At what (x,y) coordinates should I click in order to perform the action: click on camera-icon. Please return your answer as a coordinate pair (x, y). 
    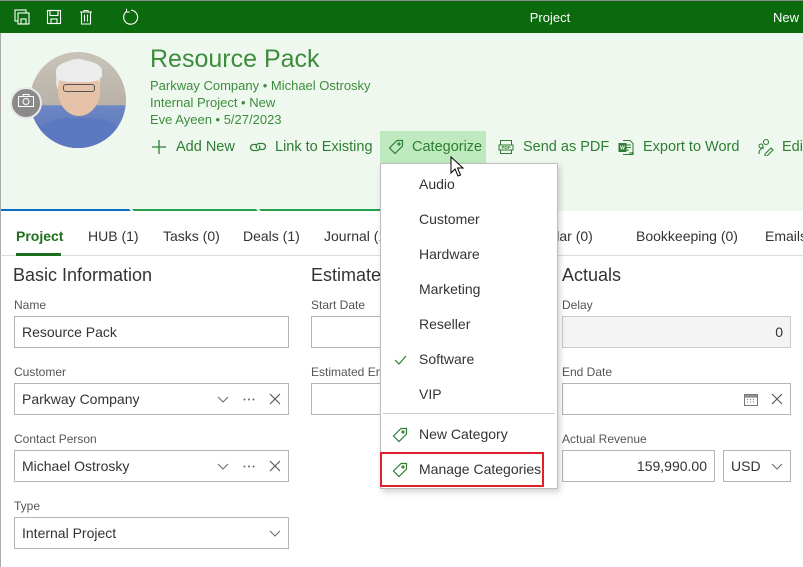
    Looking at the image, I should click on (26, 103).